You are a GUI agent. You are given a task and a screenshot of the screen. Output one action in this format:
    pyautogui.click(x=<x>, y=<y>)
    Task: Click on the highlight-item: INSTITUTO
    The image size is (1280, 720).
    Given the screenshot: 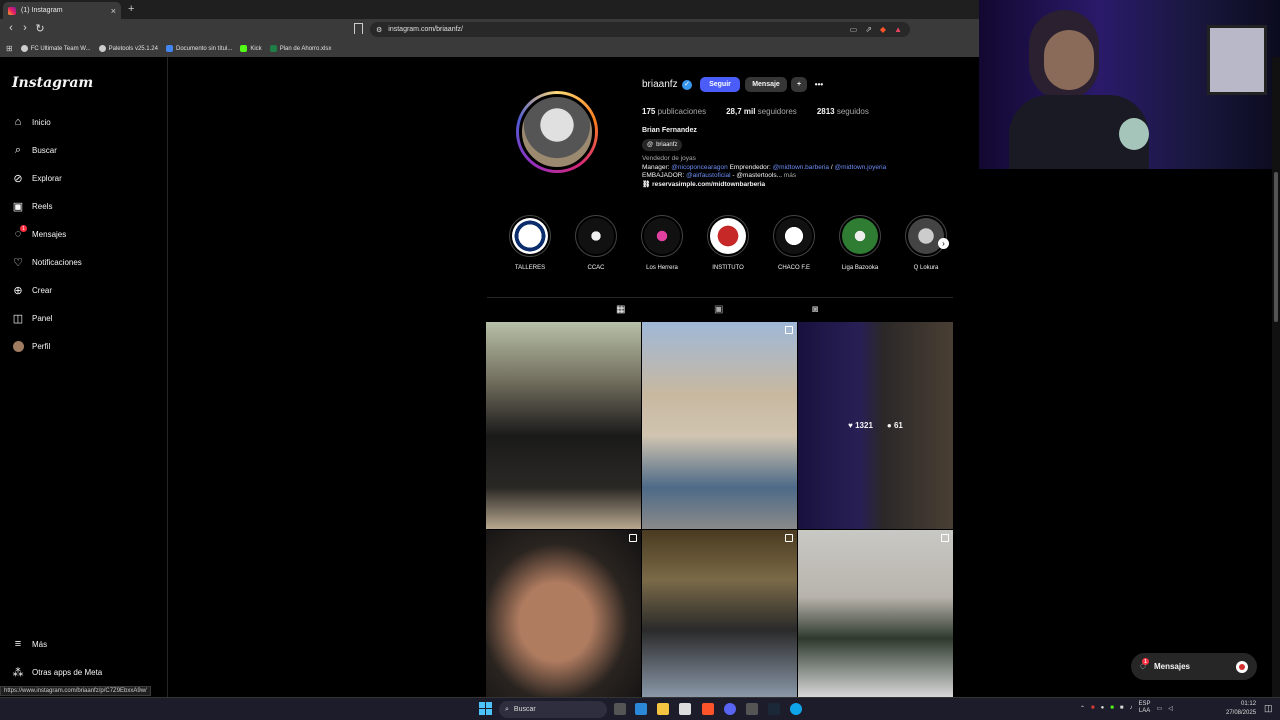 What is the action you would take?
    pyautogui.click(x=728, y=243)
    